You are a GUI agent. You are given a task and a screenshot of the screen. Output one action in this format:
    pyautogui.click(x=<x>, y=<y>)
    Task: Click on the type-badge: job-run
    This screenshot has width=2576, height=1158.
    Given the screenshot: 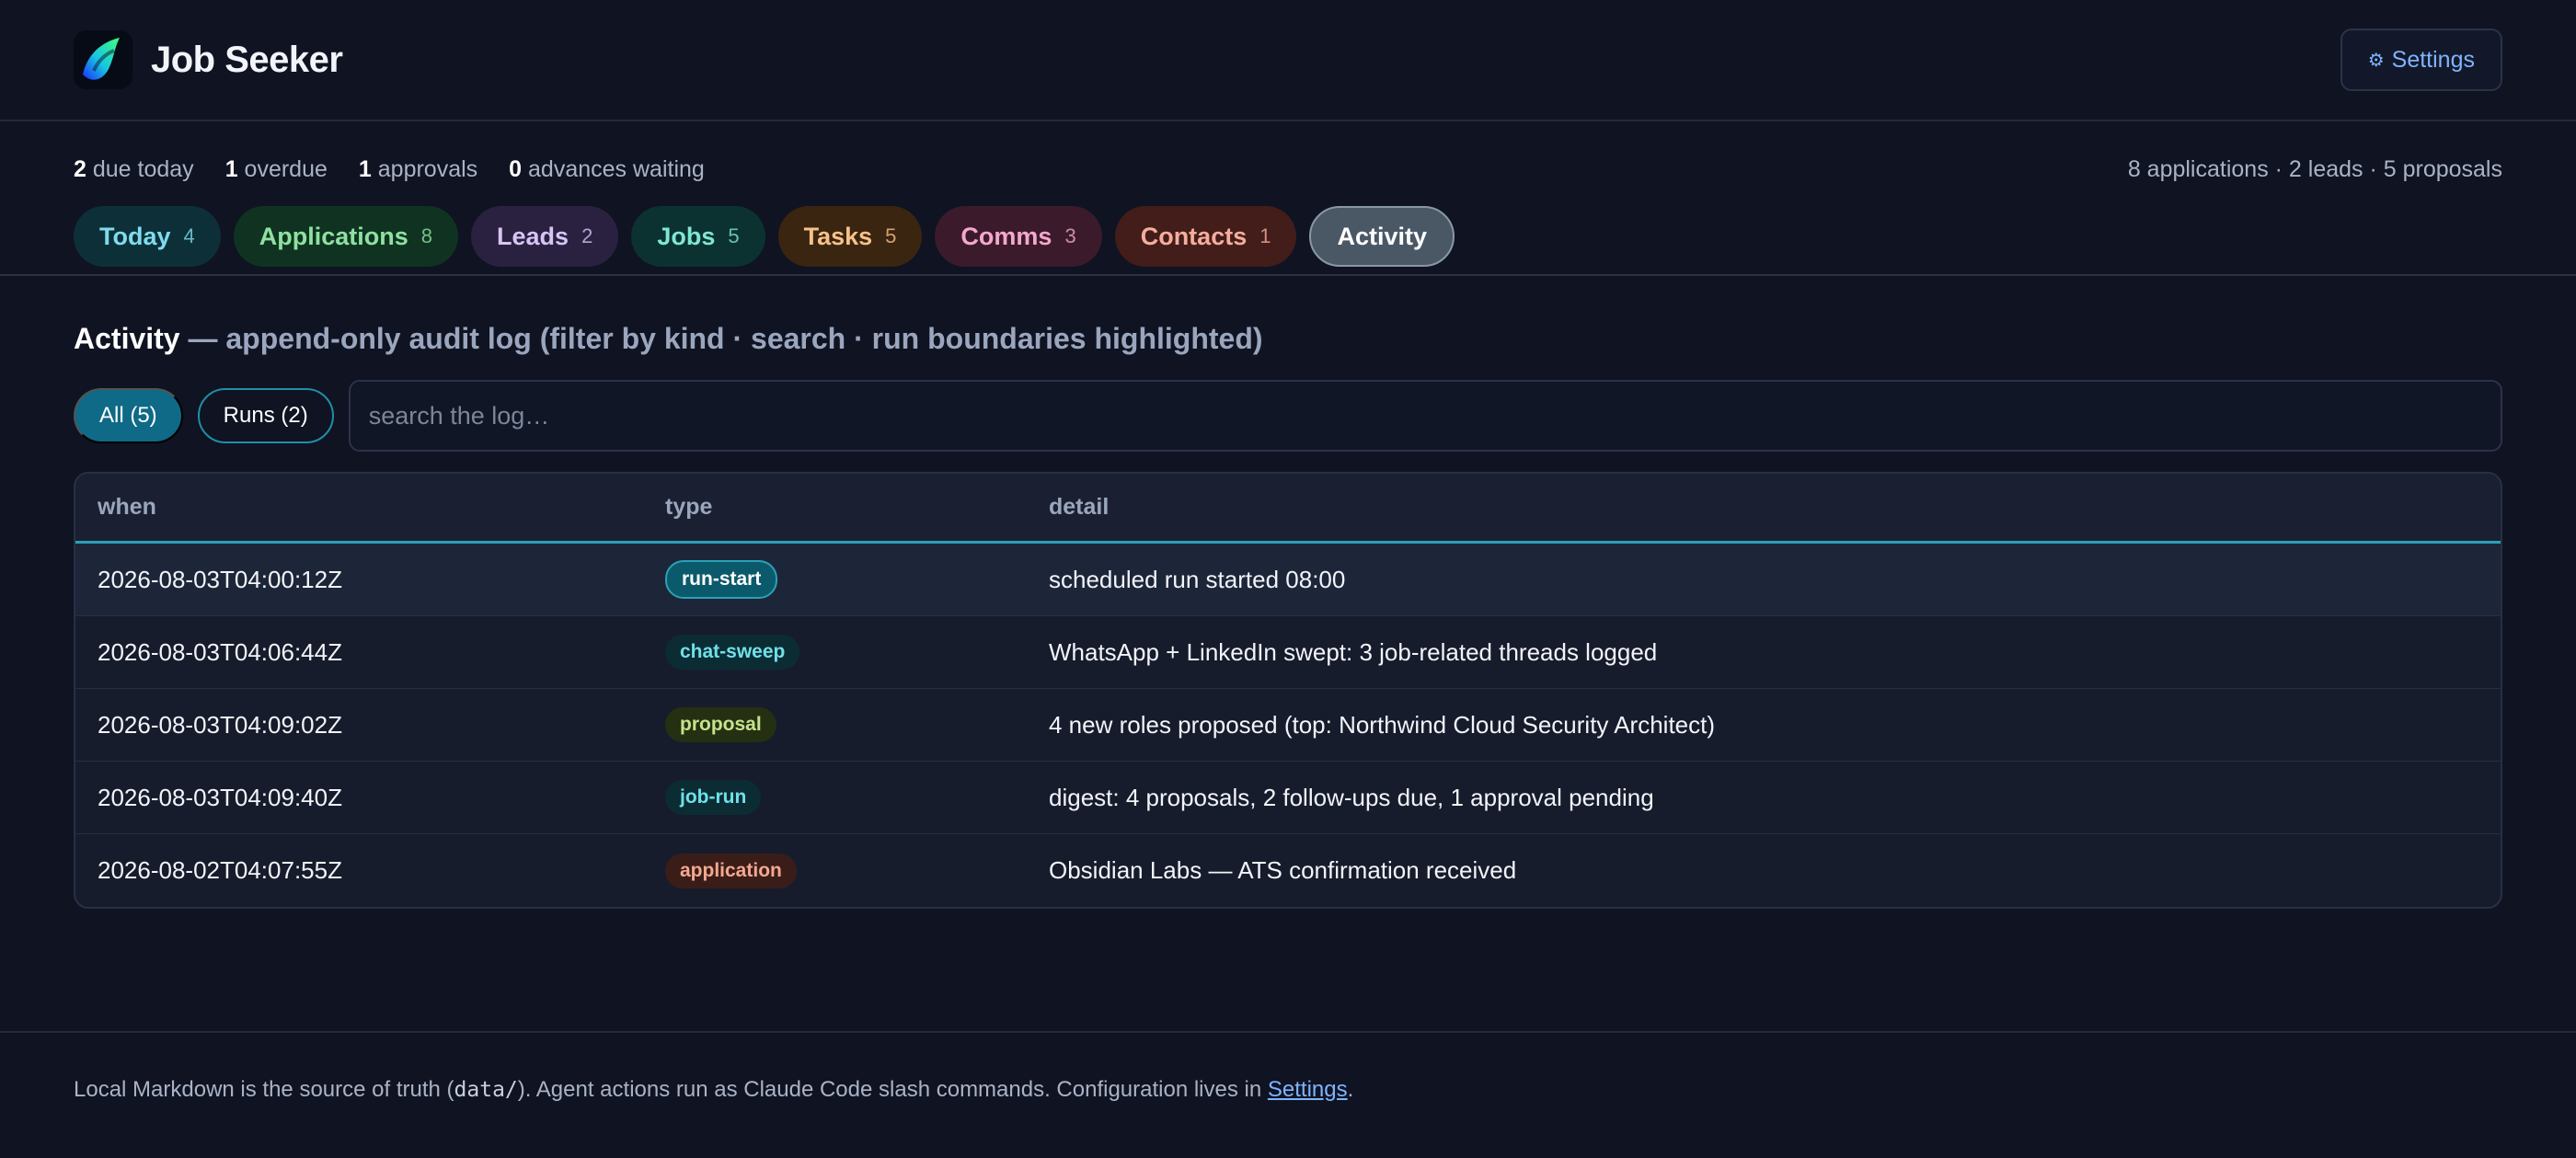 What is the action you would take?
    pyautogui.click(x=713, y=797)
    